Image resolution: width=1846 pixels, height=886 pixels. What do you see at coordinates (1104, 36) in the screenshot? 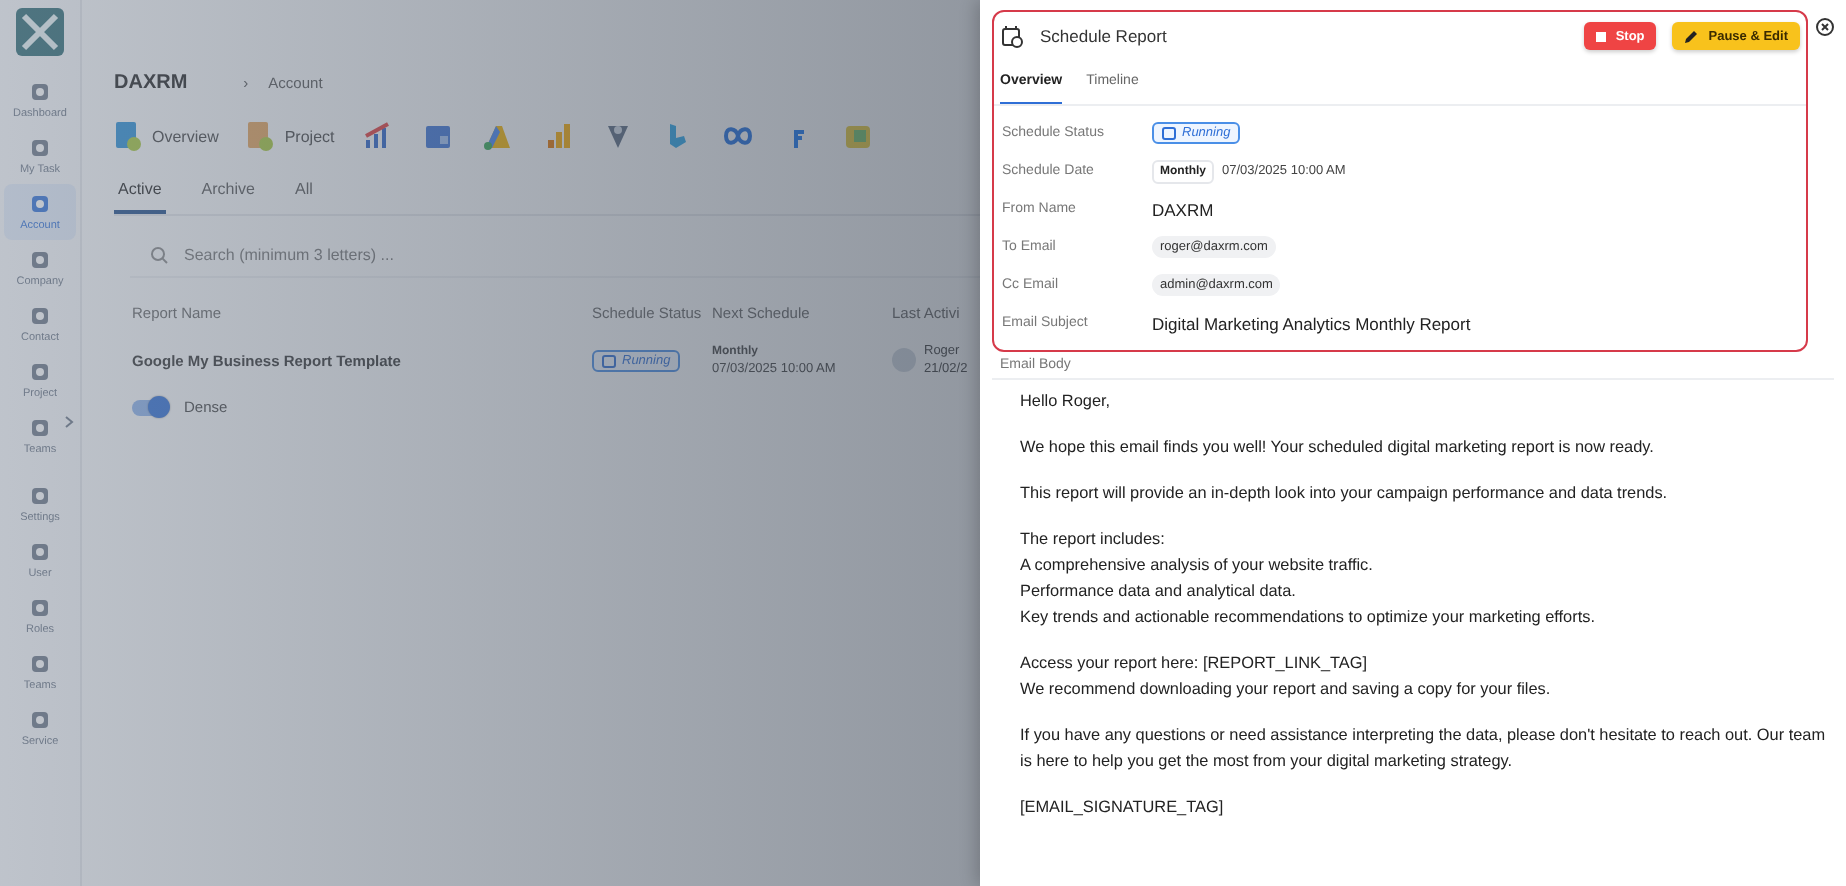
I see `drawer-title: Schedule Report` at bounding box center [1104, 36].